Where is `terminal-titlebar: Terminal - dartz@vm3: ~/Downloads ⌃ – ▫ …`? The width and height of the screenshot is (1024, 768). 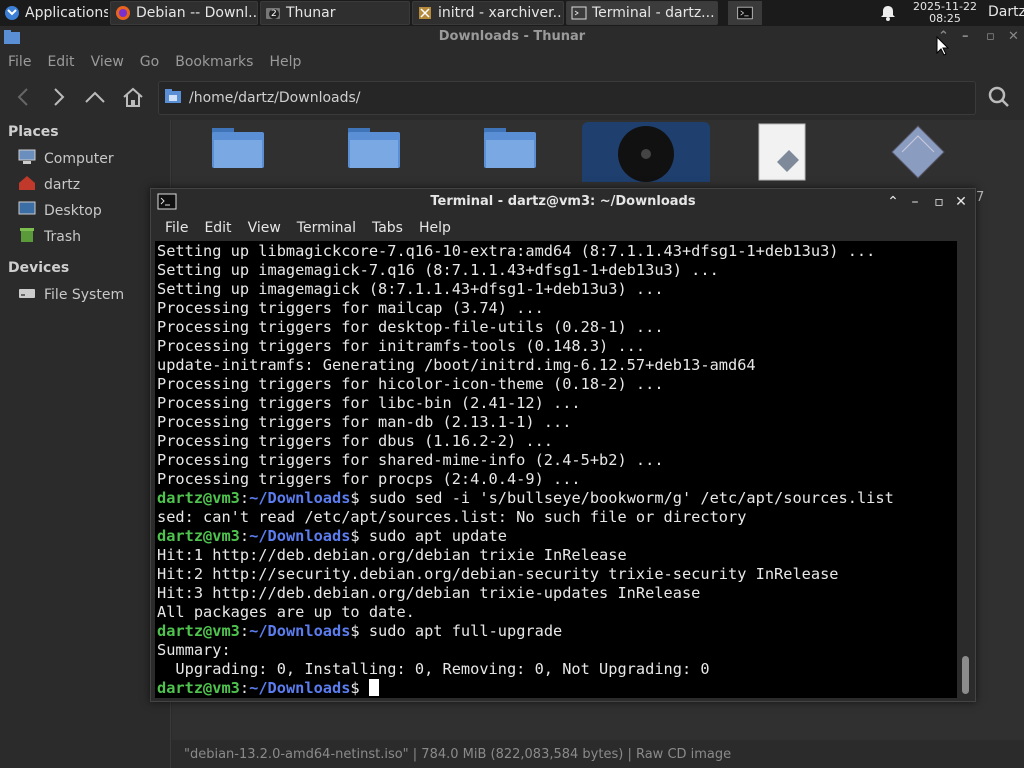
terminal-titlebar: Terminal - dartz@vm3: ~/Downloads ⌃ – ▫ … is located at coordinates (563, 202).